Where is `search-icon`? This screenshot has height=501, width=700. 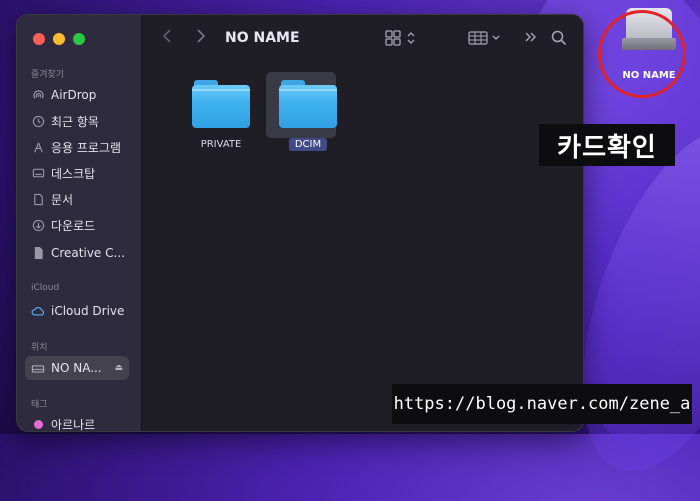 search-icon is located at coordinates (559, 40).